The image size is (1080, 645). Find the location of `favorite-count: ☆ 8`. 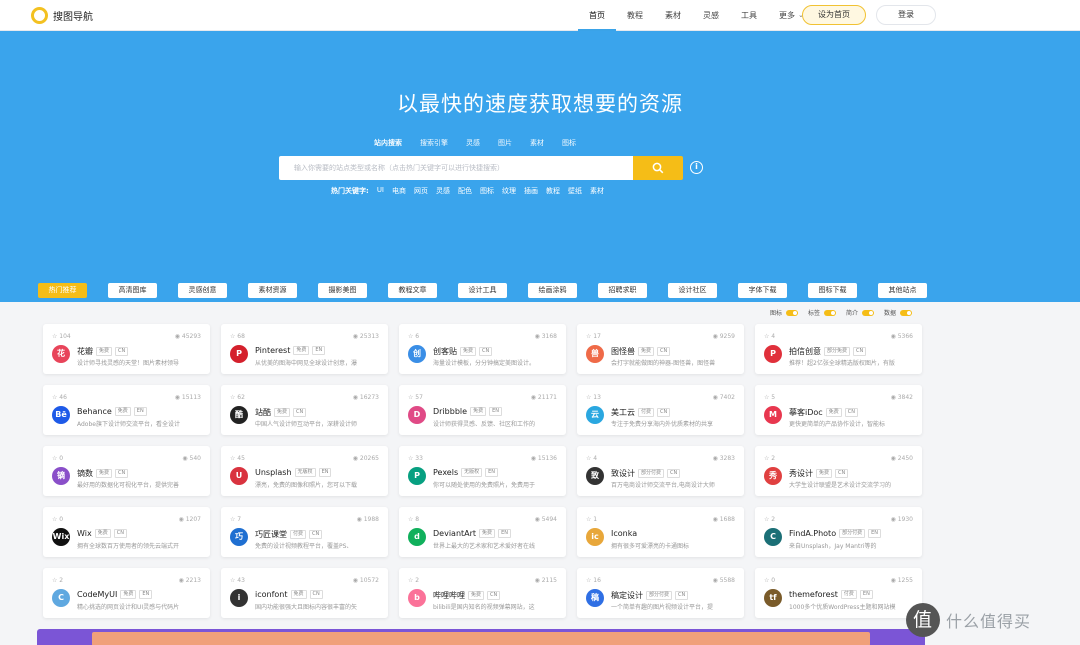

favorite-count: ☆ 8 is located at coordinates (413, 519).